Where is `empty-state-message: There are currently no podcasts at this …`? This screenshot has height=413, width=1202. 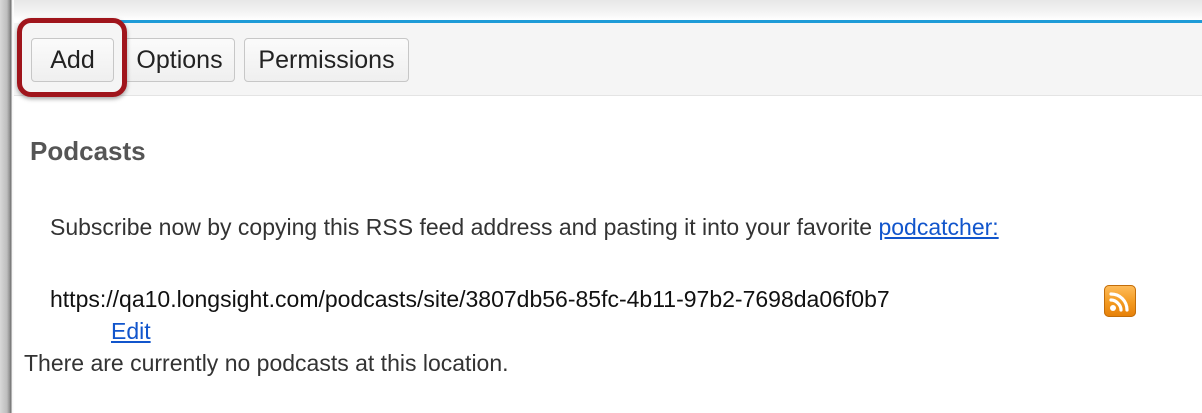
empty-state-message: There are currently no podcasts at this … is located at coordinates (266, 363).